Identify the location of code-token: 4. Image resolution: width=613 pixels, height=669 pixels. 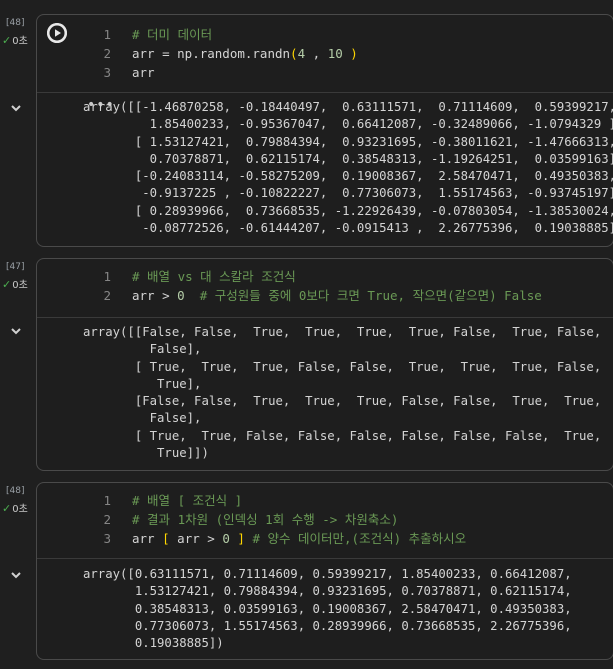
(301, 53).